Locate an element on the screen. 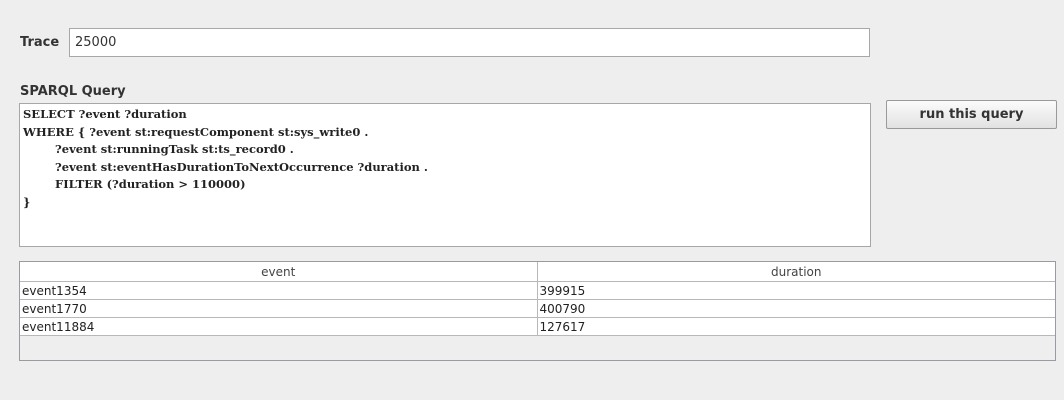 This screenshot has width=1064, height=400. event-cell: event1354 is located at coordinates (279, 290).